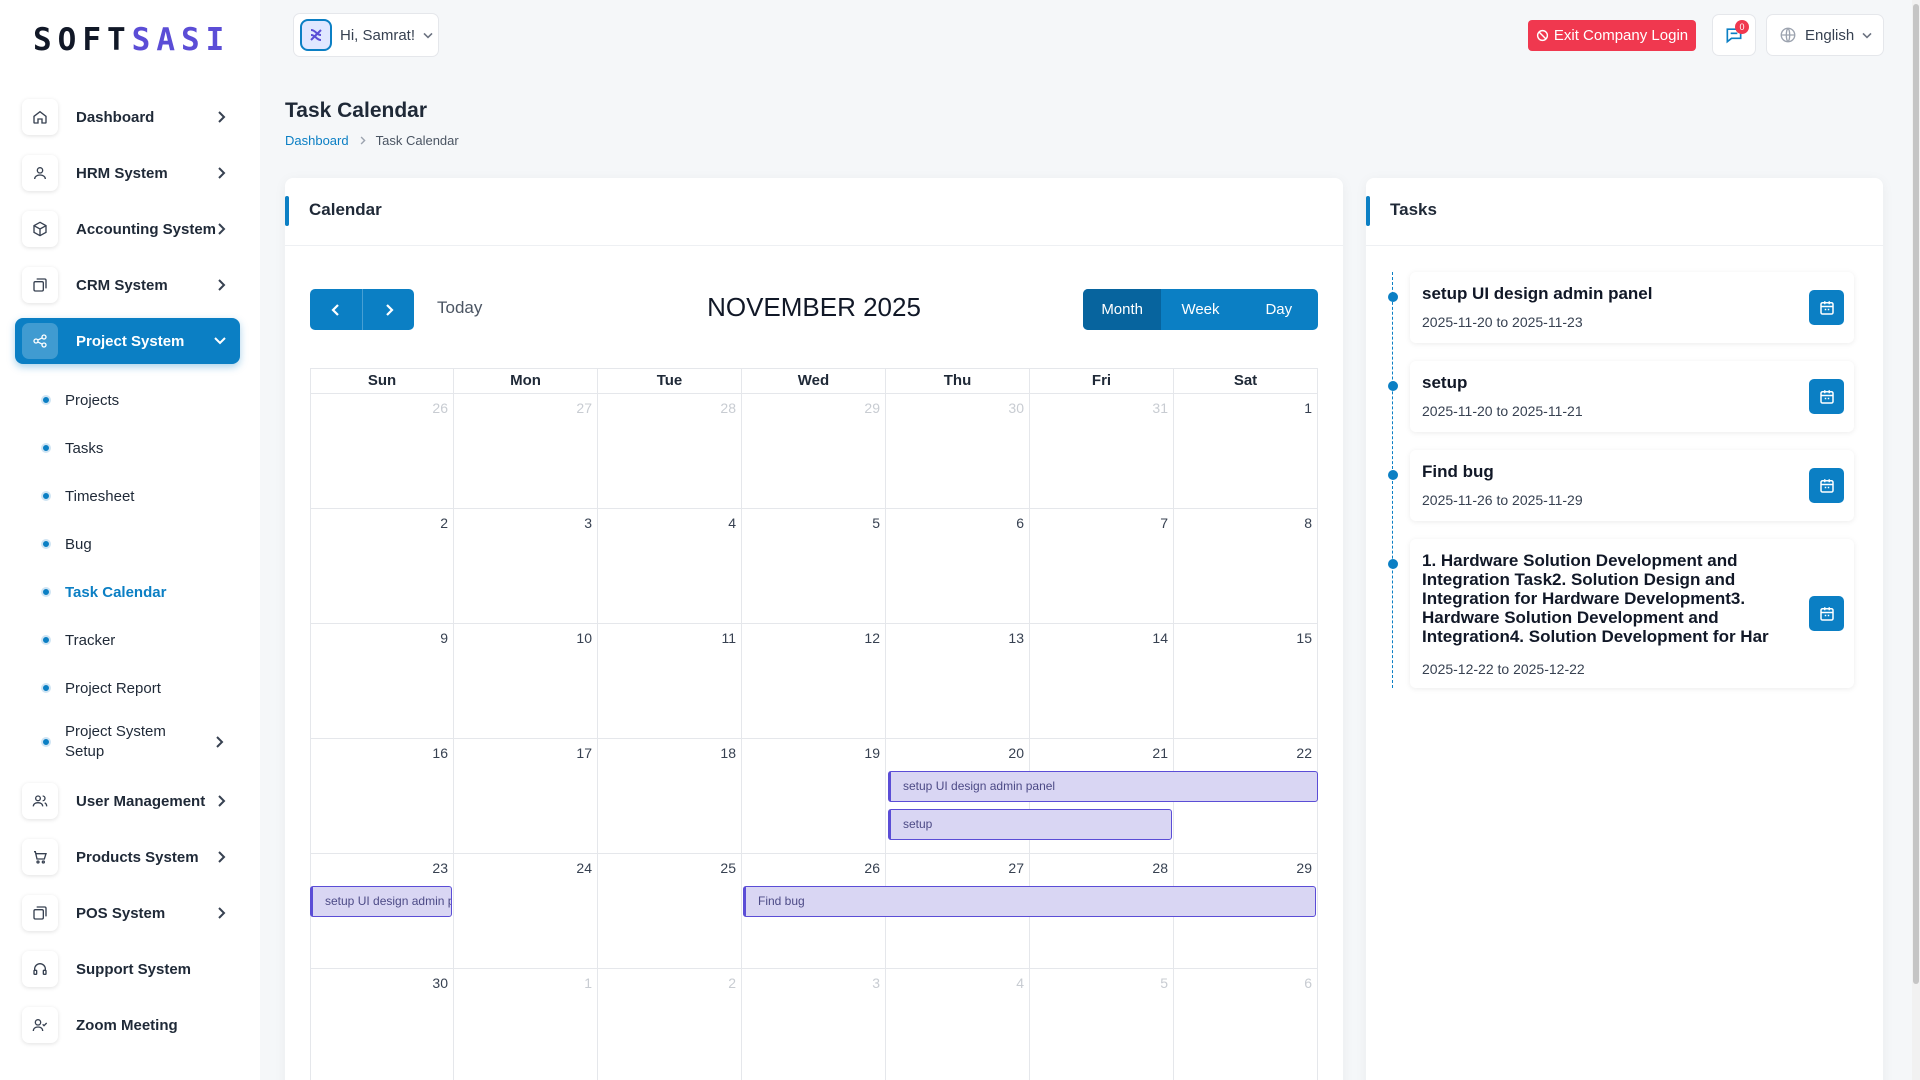 The image size is (1920, 1080). What do you see at coordinates (127, 448) in the screenshot?
I see `sidebar-subitem-tasks: Tasks` at bounding box center [127, 448].